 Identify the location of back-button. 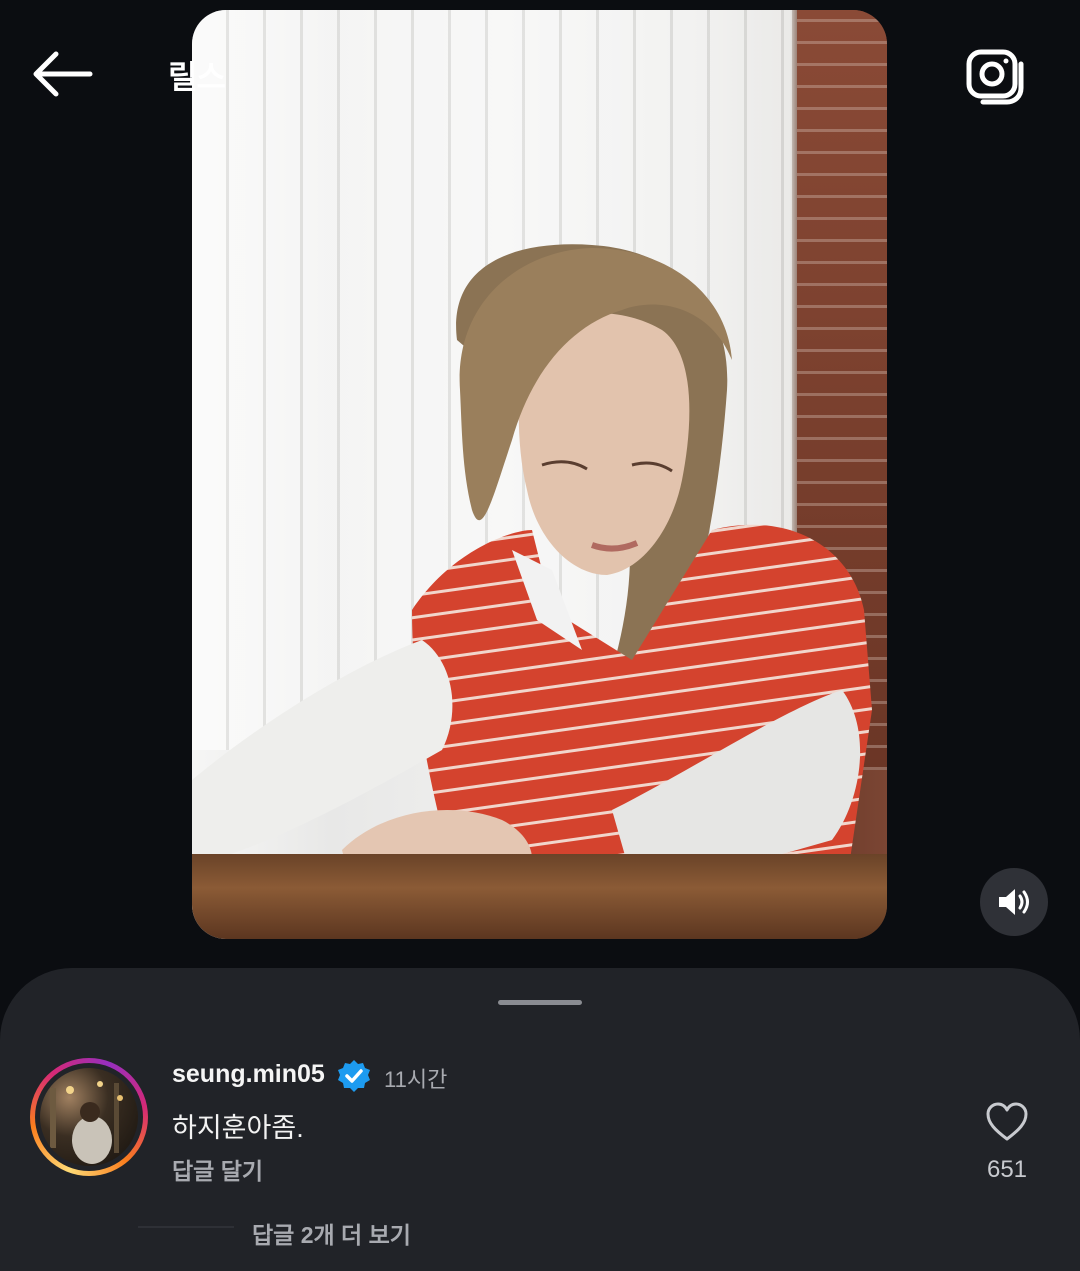
(62, 74).